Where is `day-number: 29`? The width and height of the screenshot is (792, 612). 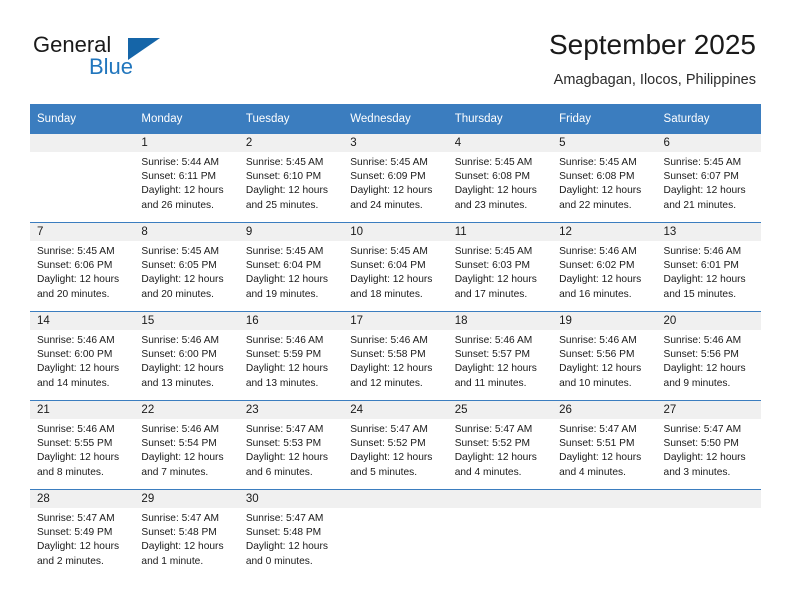
day-number: 29 is located at coordinates (186, 499).